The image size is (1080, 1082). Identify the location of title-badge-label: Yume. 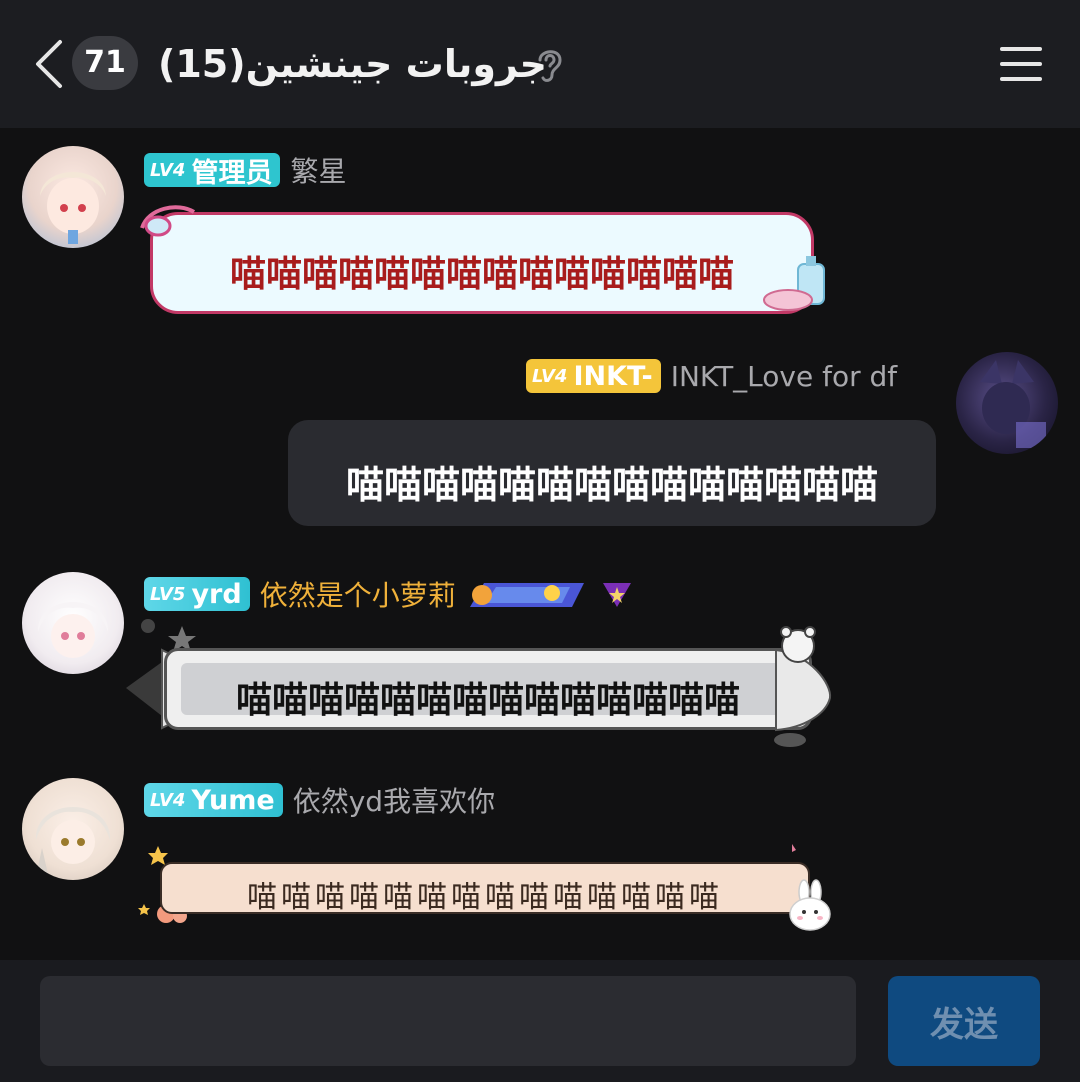
(233, 800).